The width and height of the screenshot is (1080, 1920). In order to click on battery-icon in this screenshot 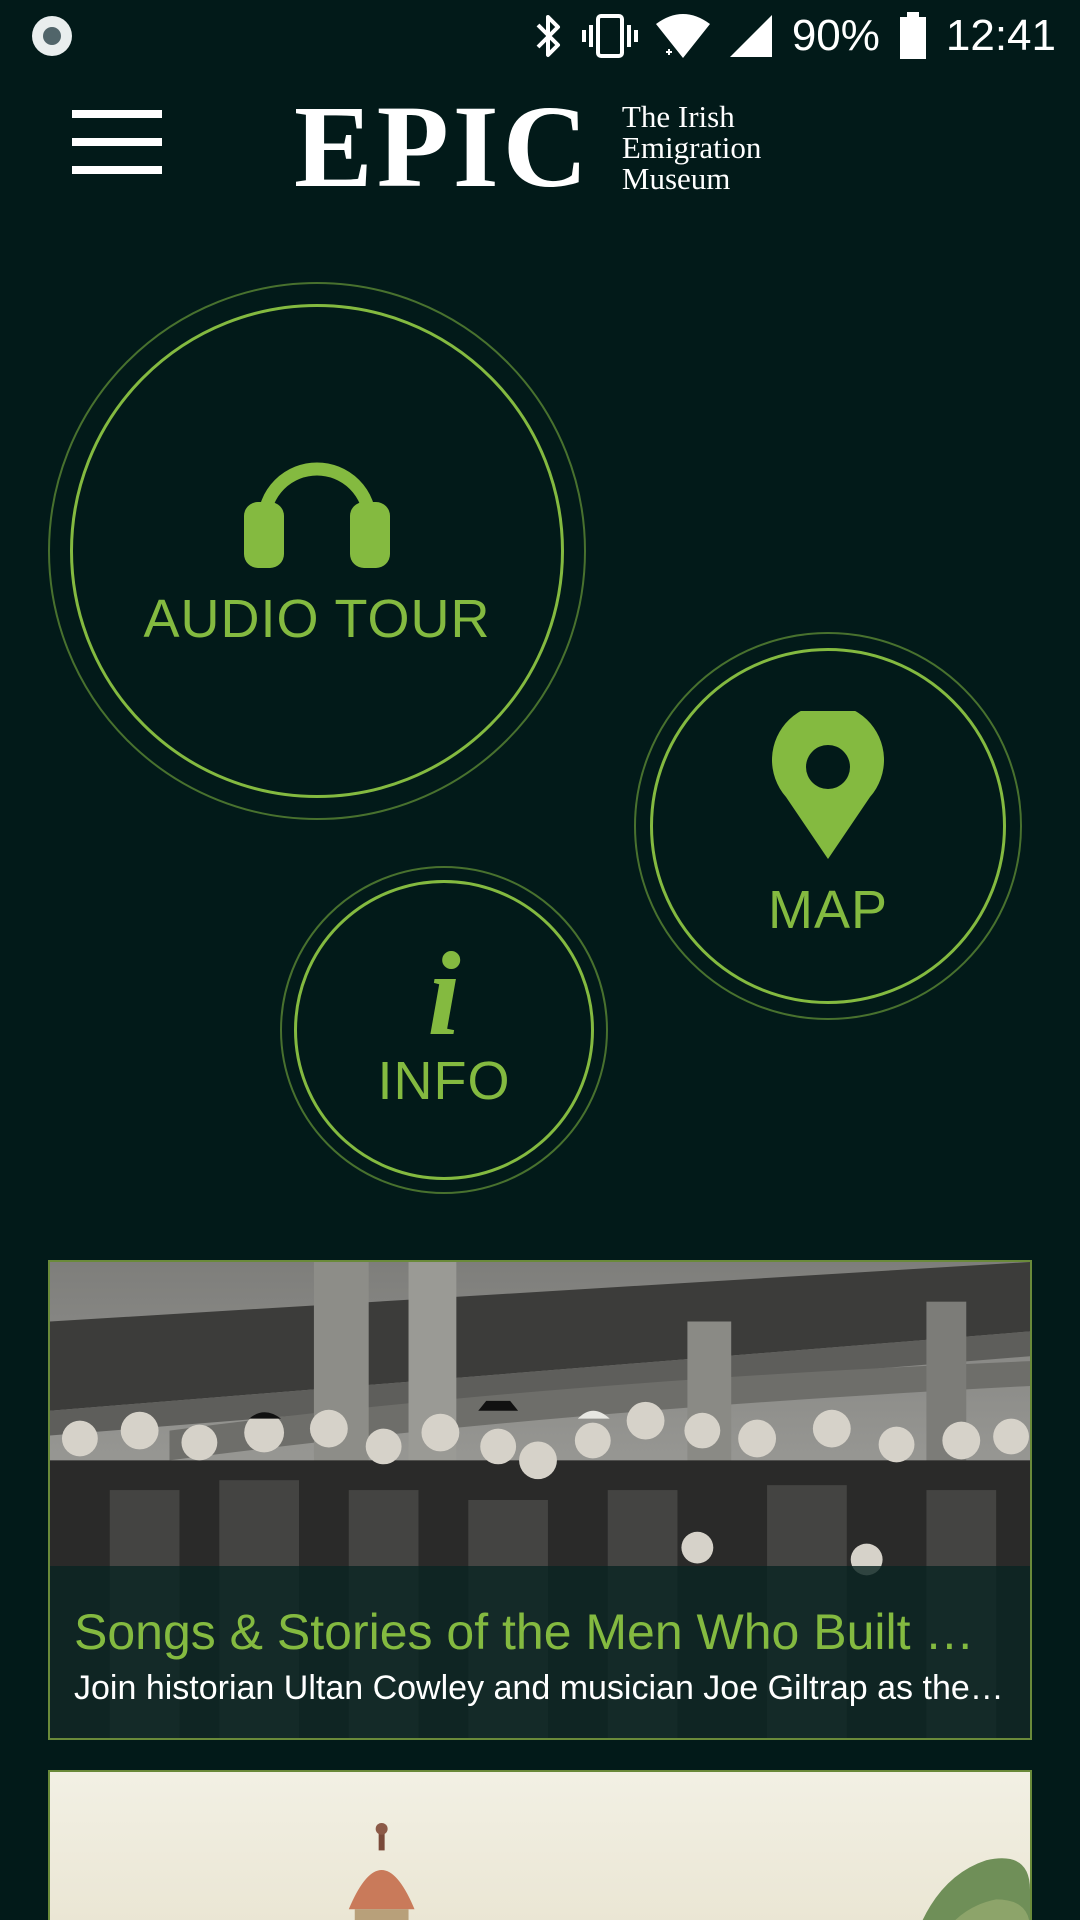, I will do `click(912, 35)`.